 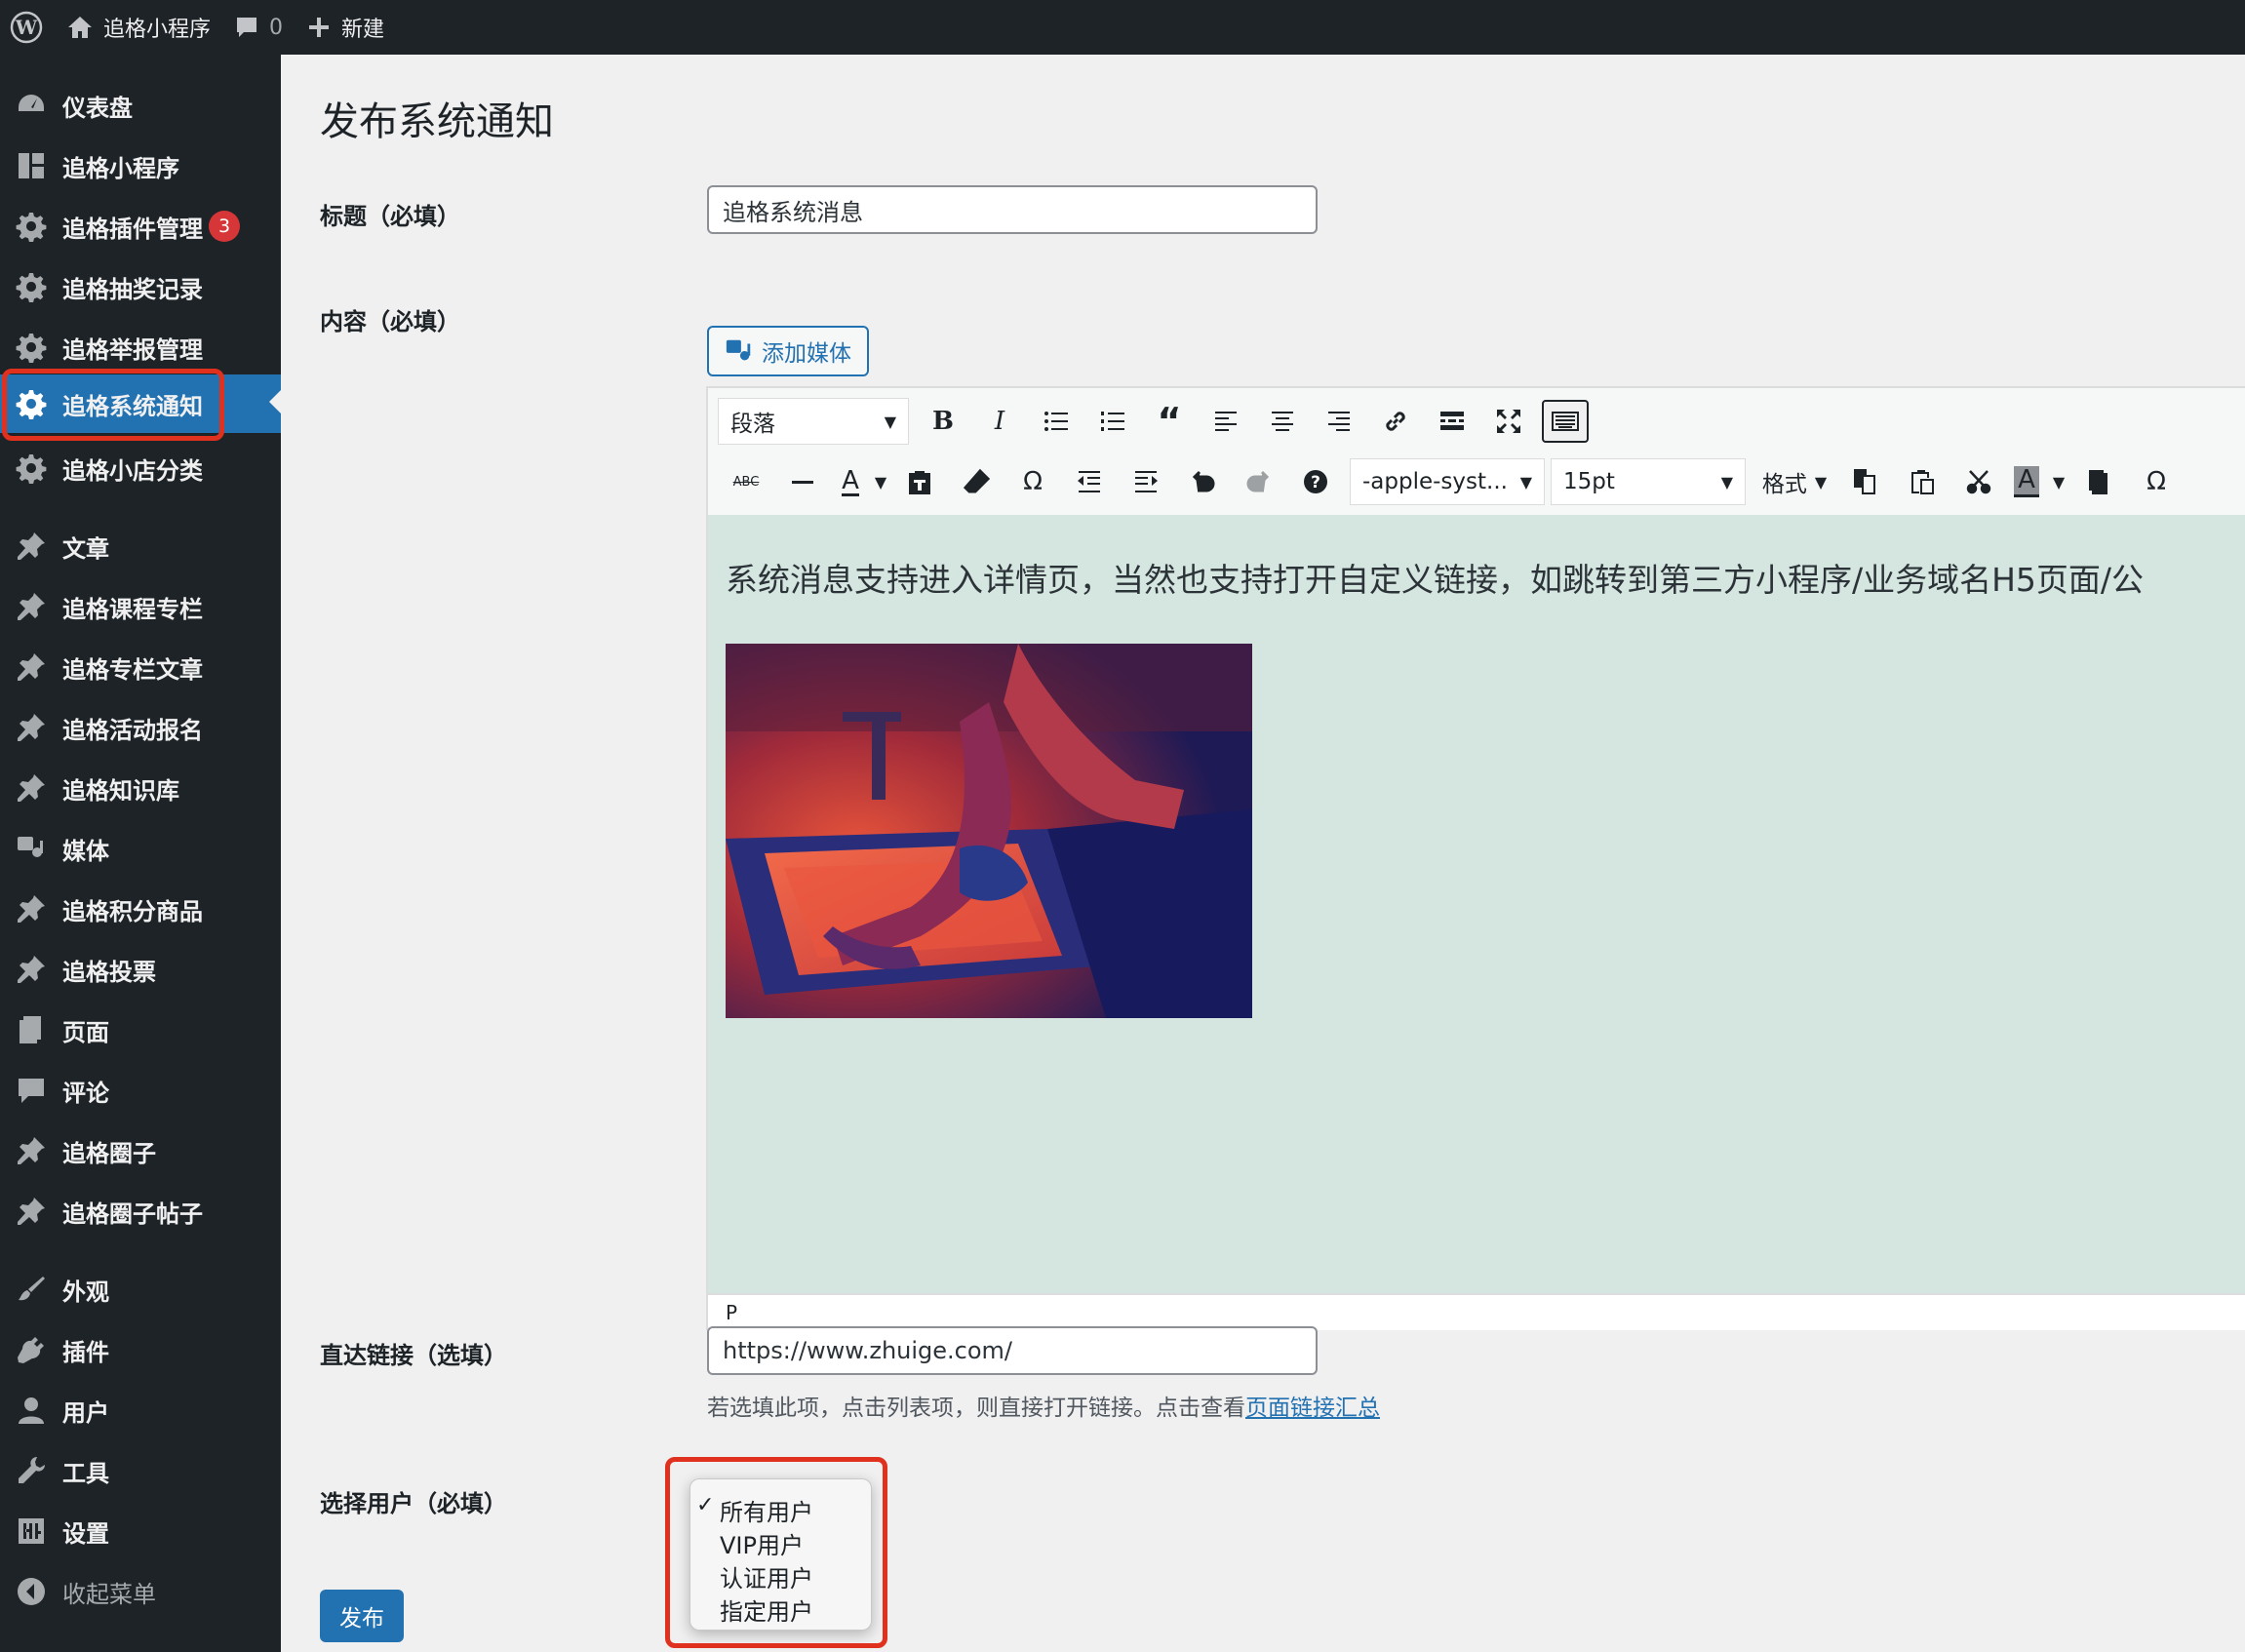 What do you see at coordinates (1112, 421) in the screenshot?
I see `numbered-list-button` at bounding box center [1112, 421].